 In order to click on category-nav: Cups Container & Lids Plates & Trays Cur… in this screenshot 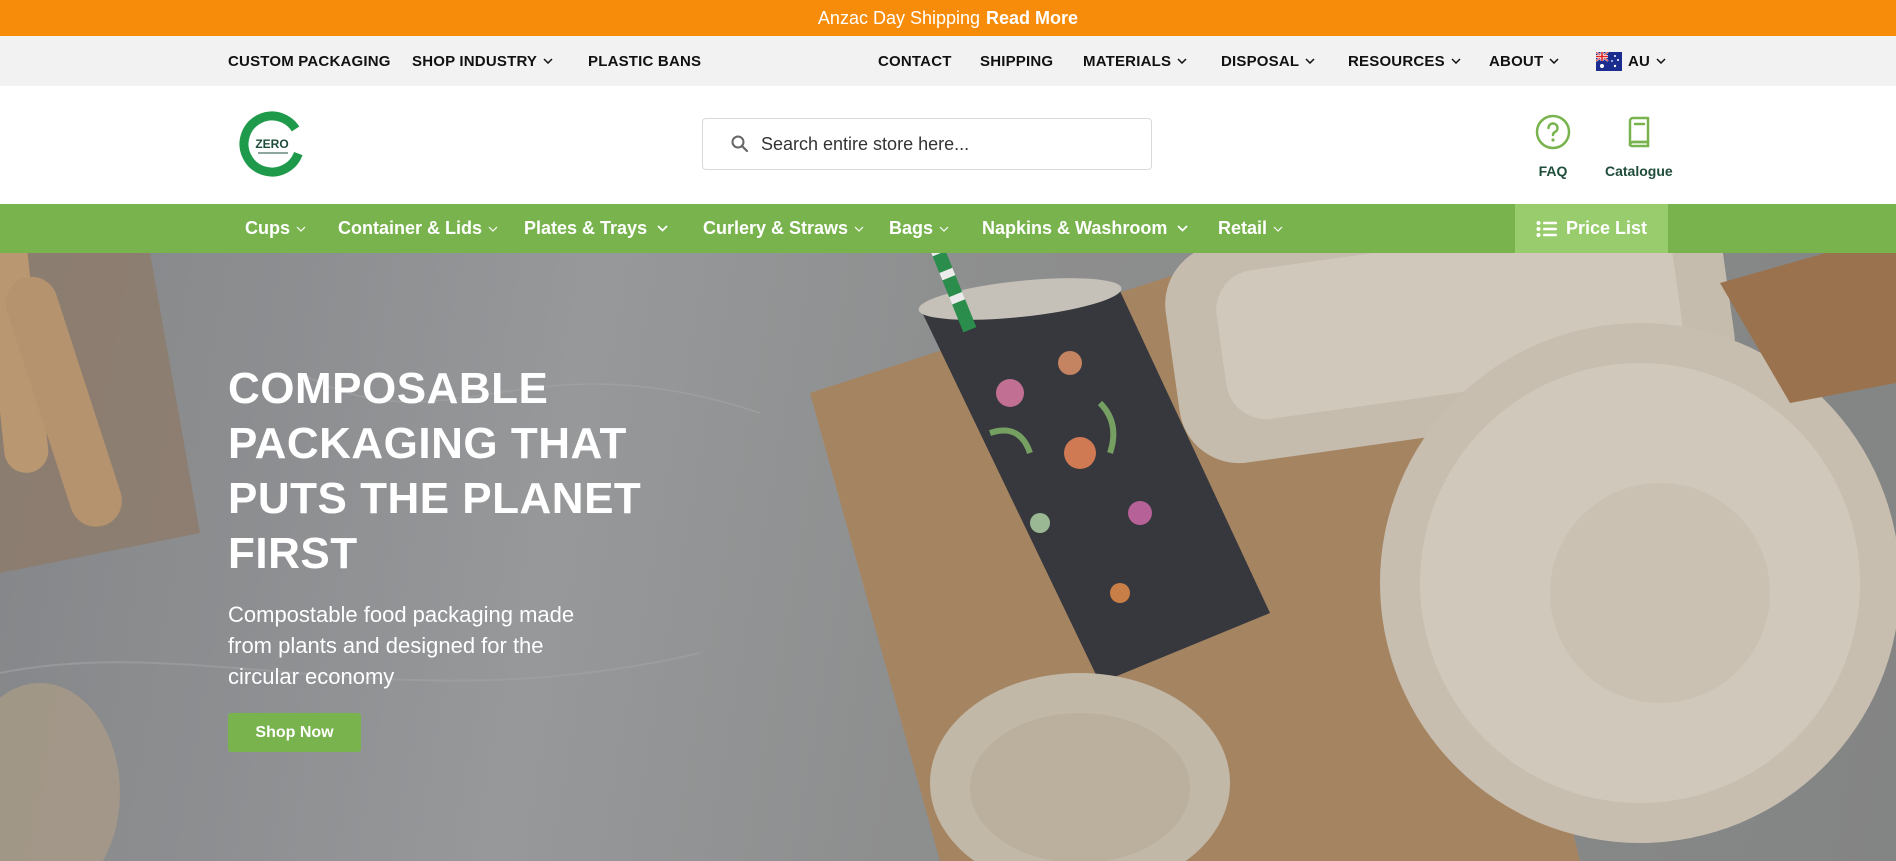, I will do `click(948, 228)`.